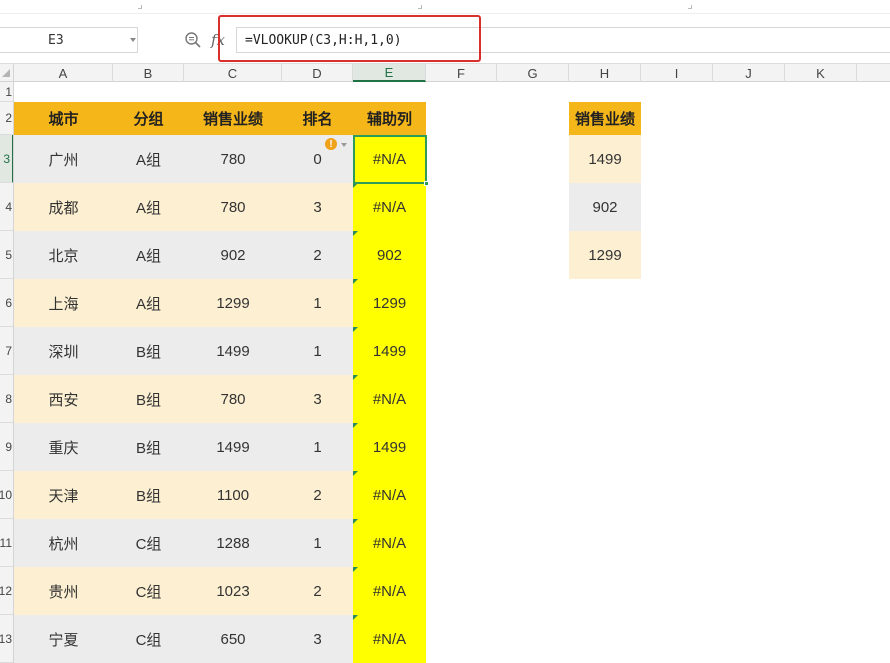 This screenshot has height=663, width=890. I want to click on column-header-i: I, so click(677, 73).